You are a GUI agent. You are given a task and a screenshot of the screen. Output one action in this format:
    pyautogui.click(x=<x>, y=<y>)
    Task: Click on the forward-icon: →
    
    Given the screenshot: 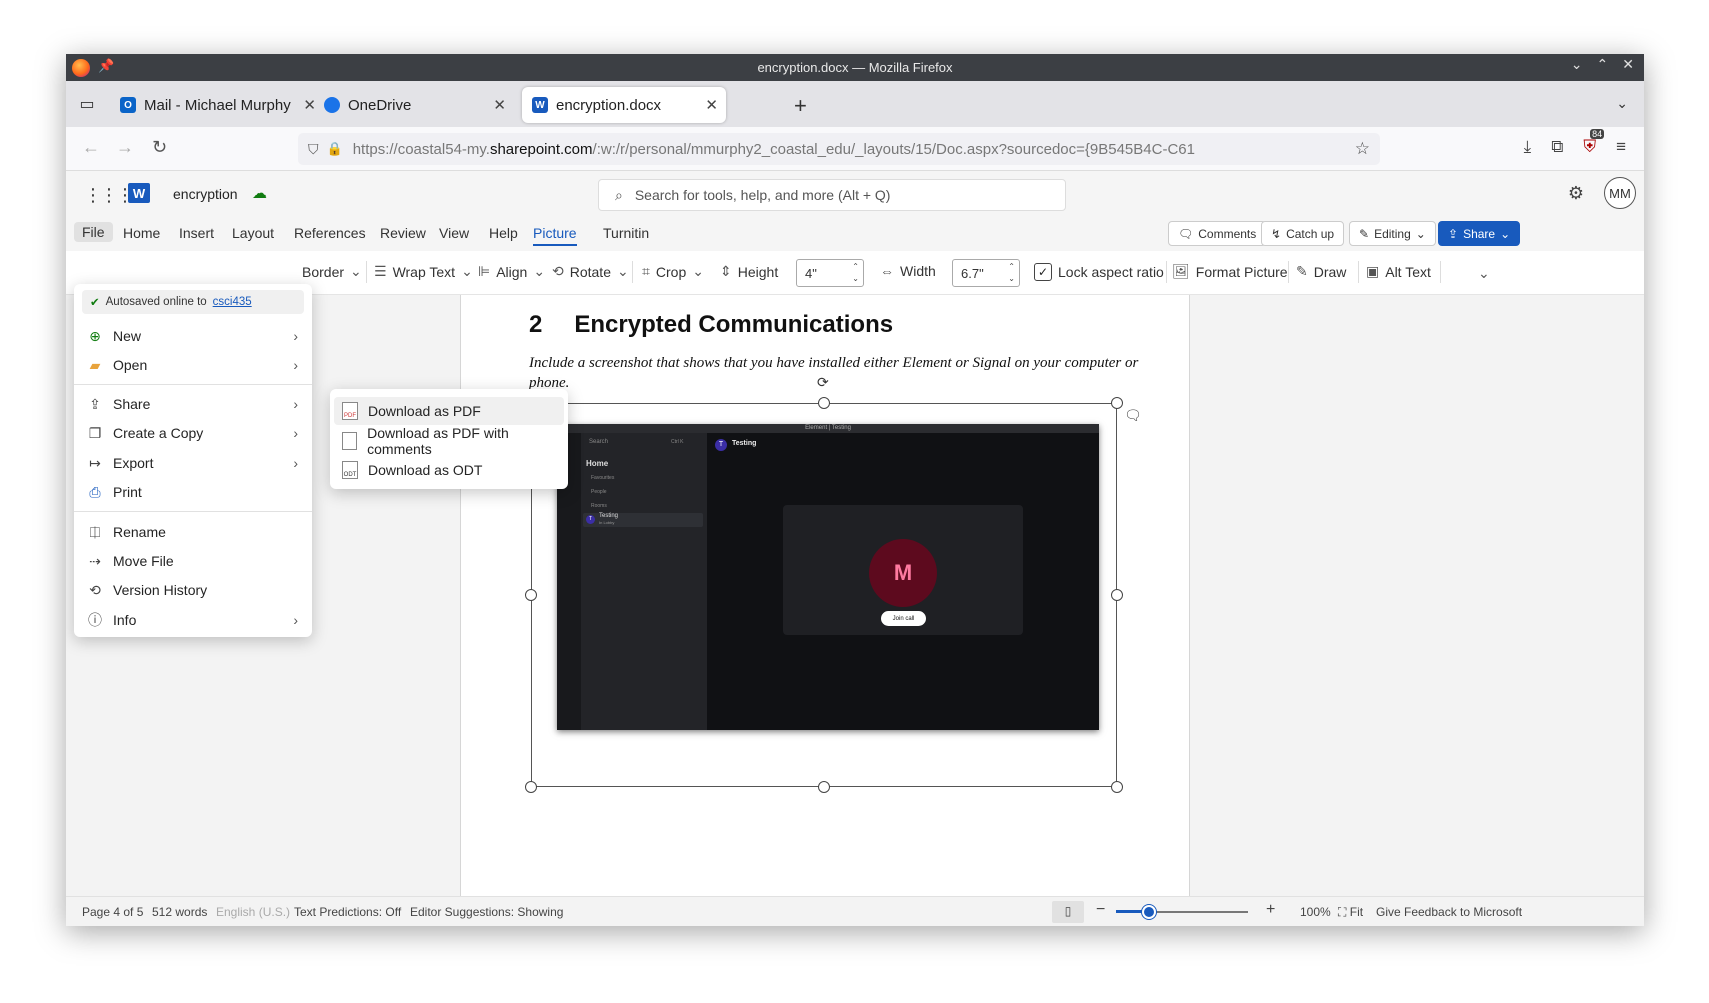 What is the action you would take?
    pyautogui.click(x=125, y=147)
    